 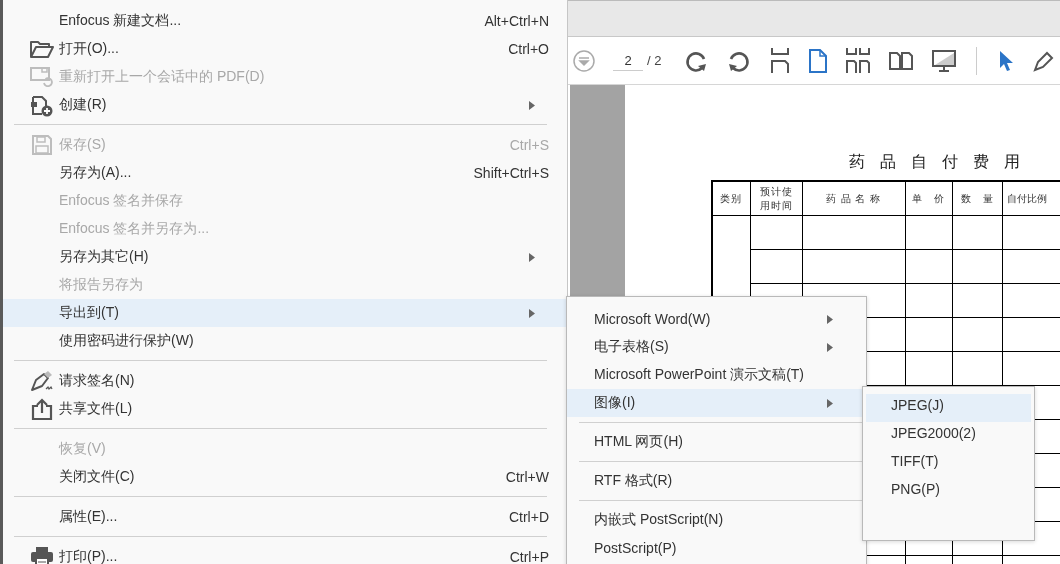 What do you see at coordinates (42, 77) in the screenshot?
I see `reopen-icon` at bounding box center [42, 77].